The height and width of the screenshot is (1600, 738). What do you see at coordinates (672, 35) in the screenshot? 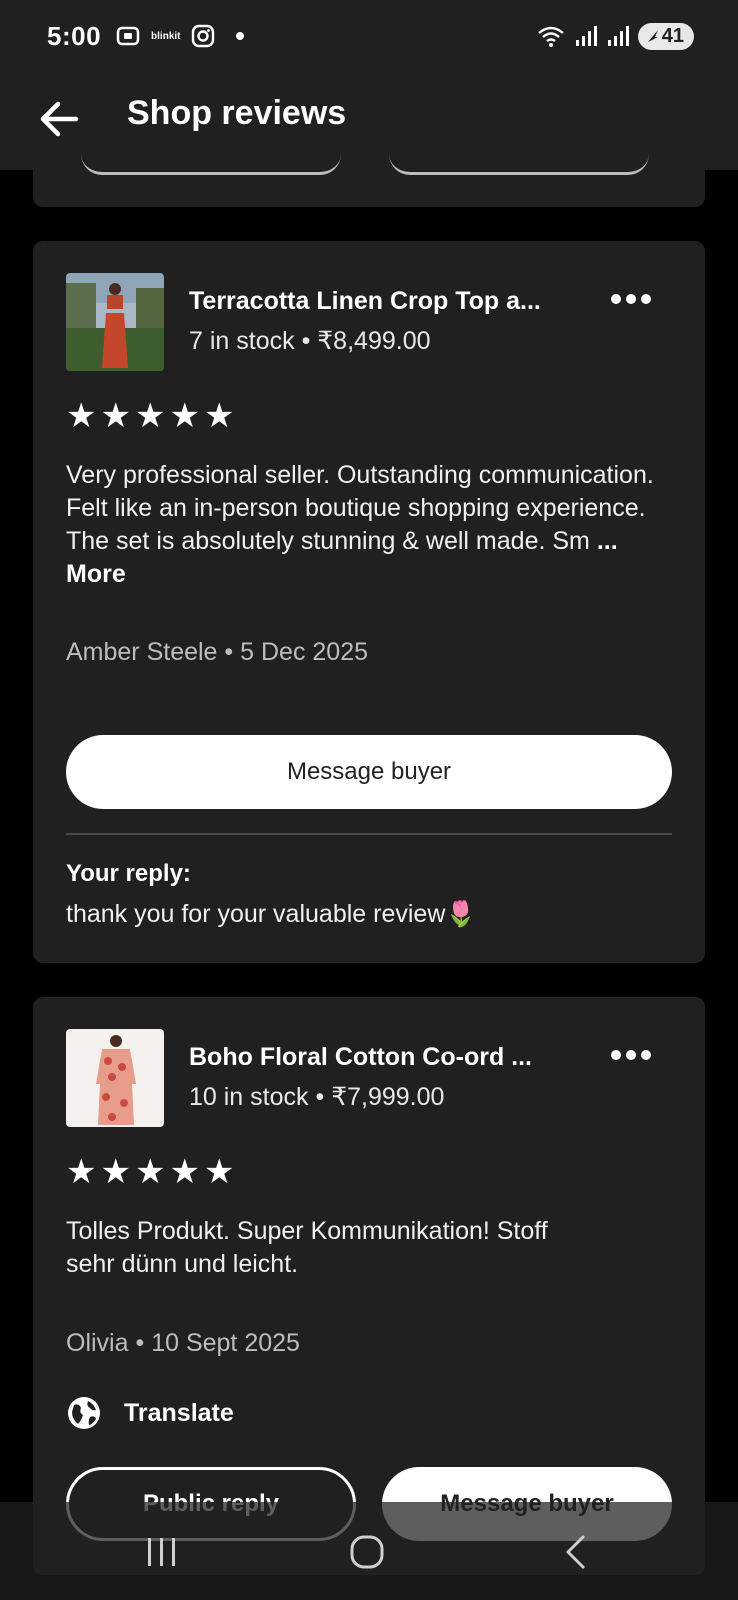
I see `battery-level: 41` at bounding box center [672, 35].